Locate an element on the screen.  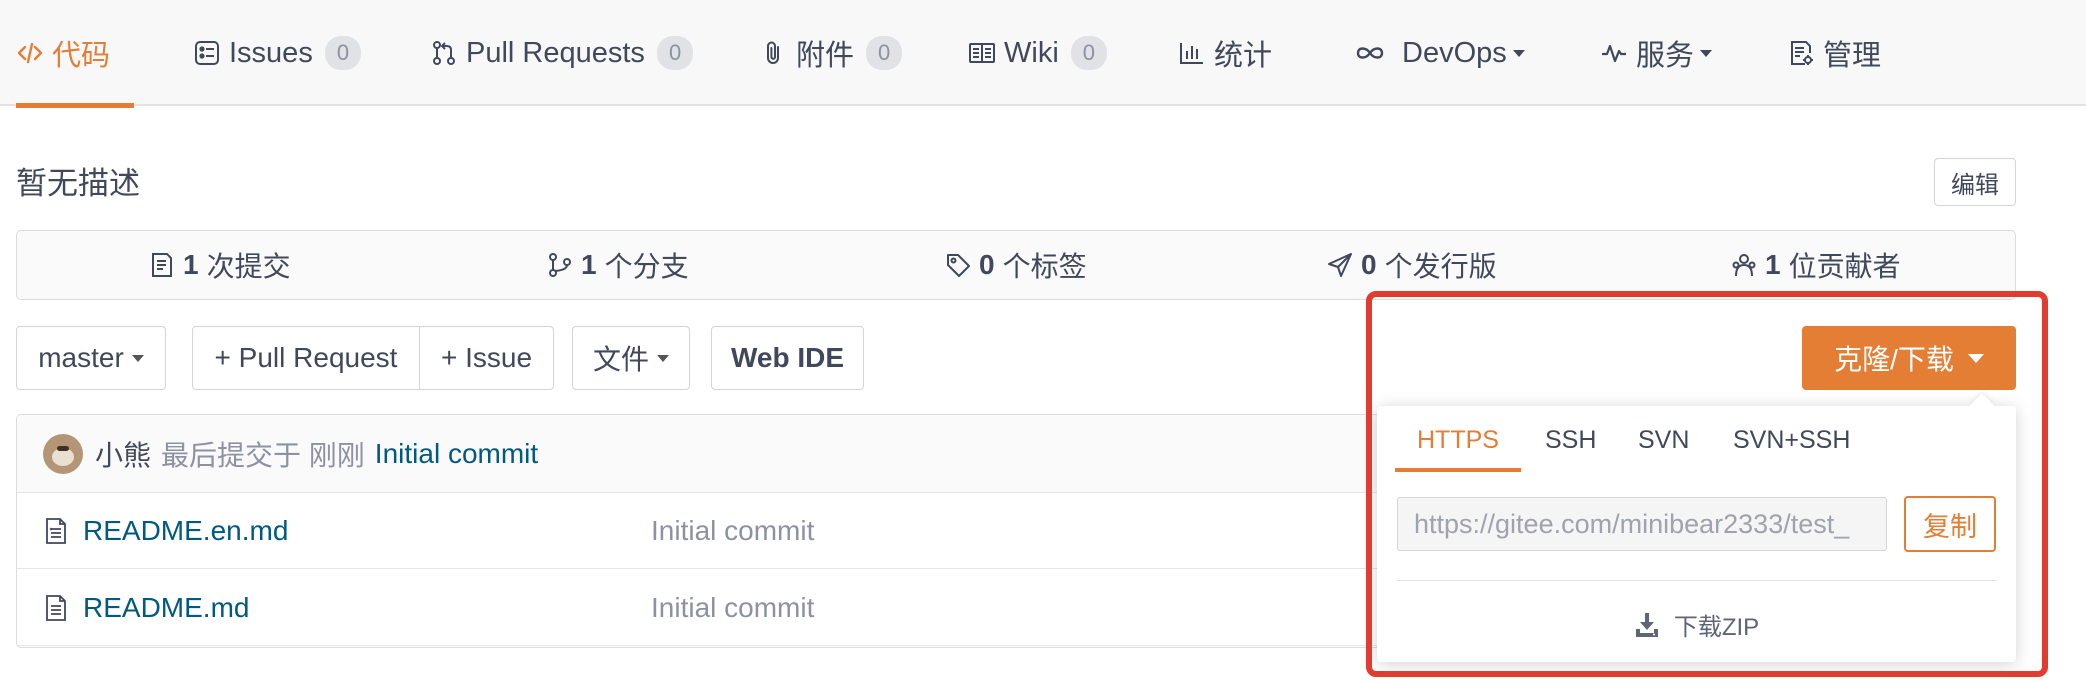
tab-svn-ssh: SVN+SSH is located at coordinates (1791, 449).